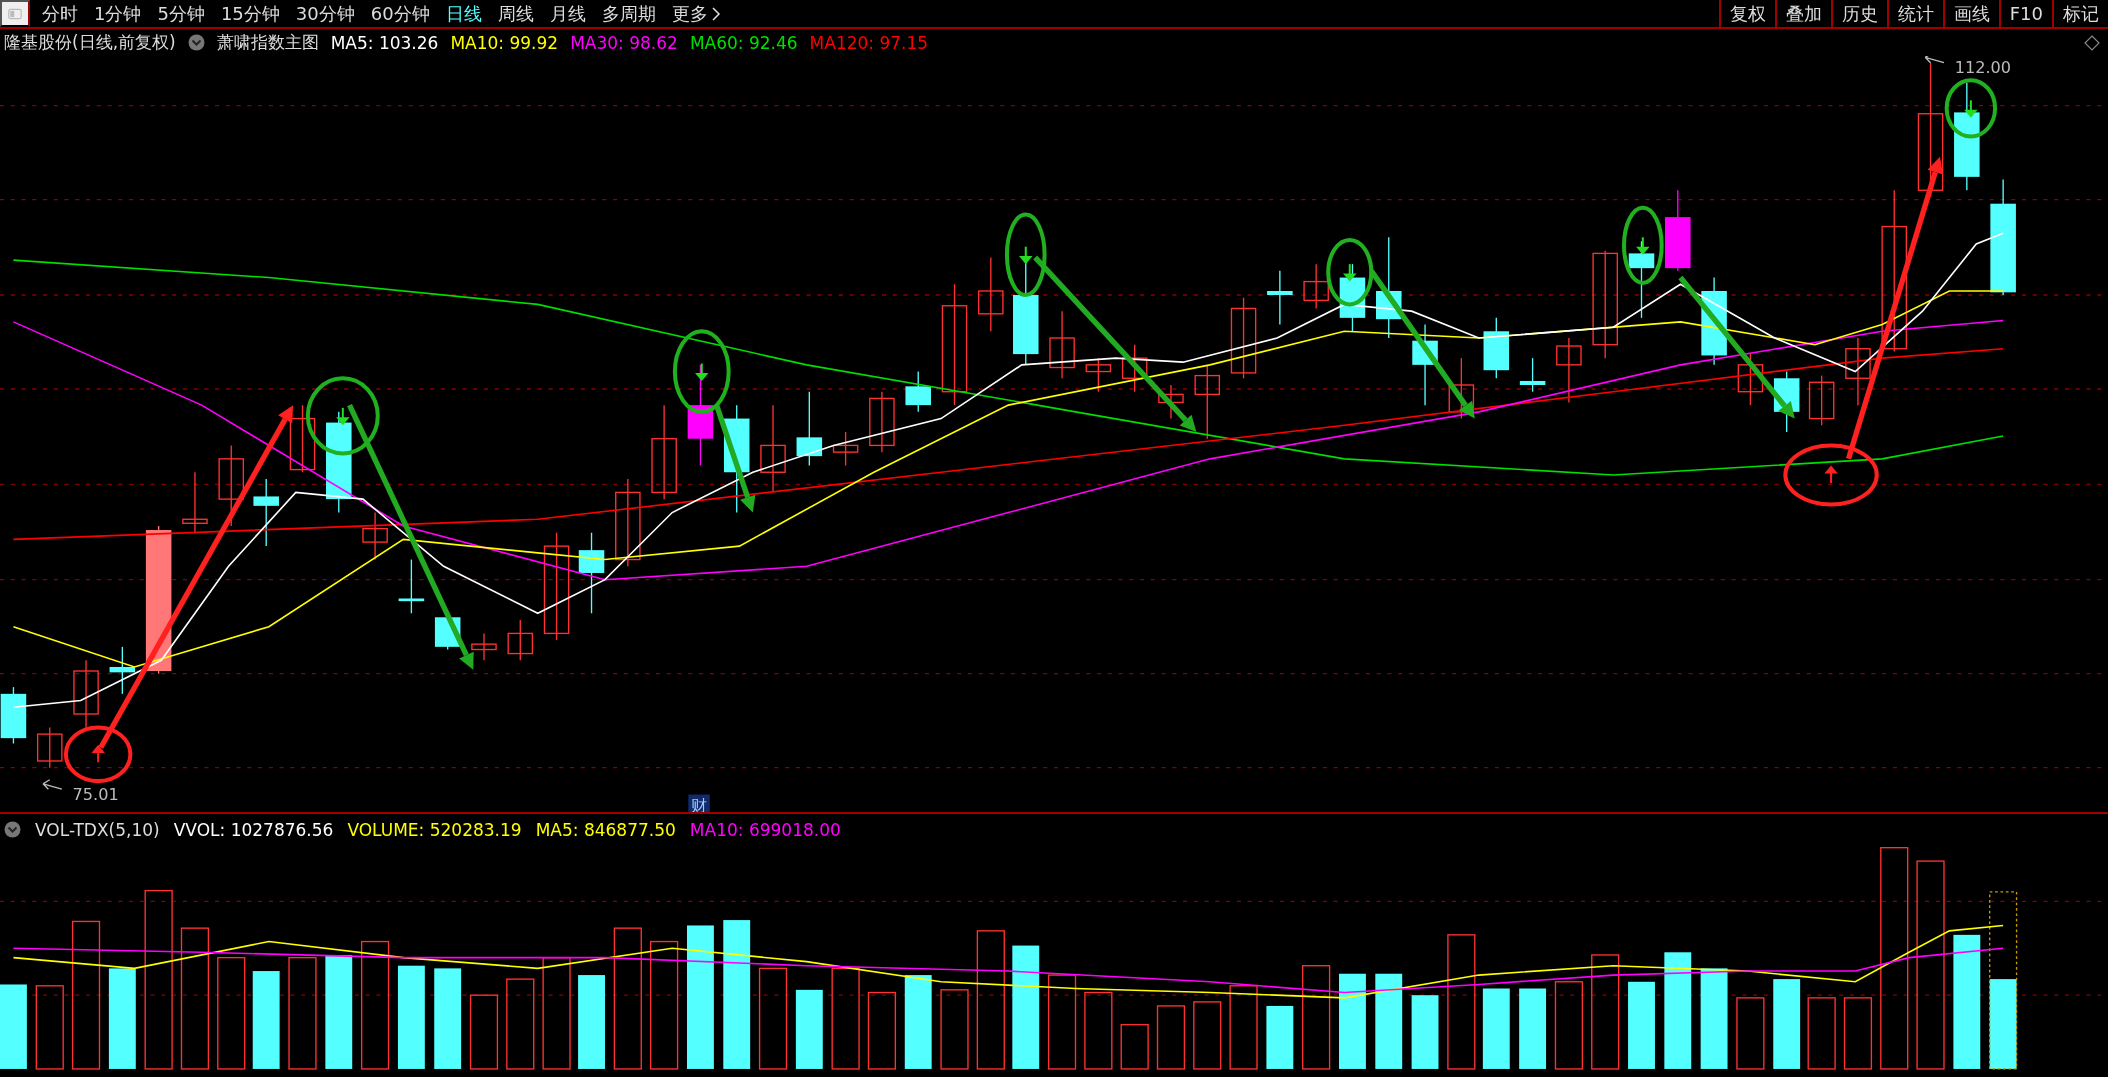 The image size is (2108, 1077). Describe the element at coordinates (1970, 13) in the screenshot. I see `toolbar-button: 画线` at that location.